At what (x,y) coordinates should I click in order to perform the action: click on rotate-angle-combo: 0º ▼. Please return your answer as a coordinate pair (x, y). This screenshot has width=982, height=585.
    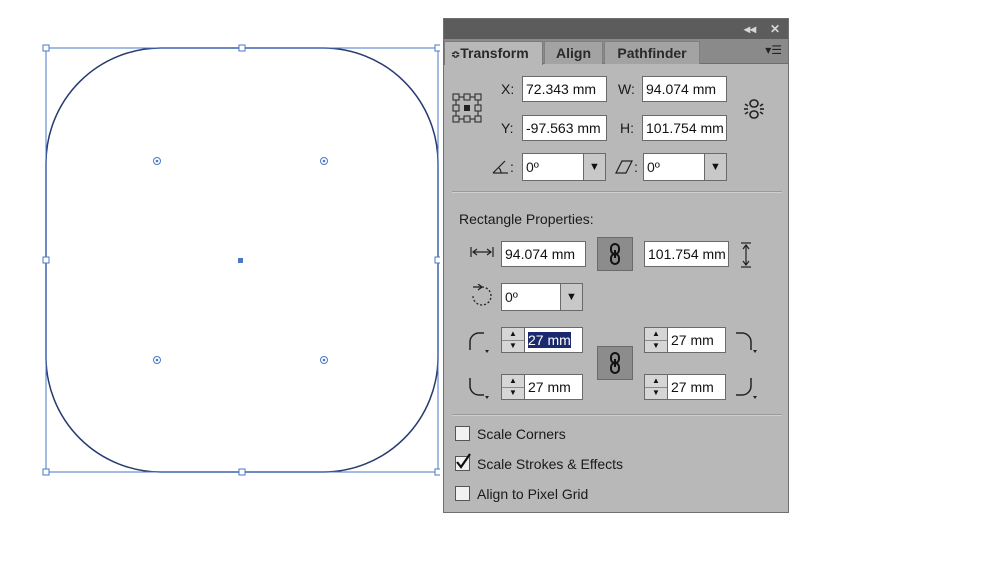
    Looking at the image, I should click on (564, 167).